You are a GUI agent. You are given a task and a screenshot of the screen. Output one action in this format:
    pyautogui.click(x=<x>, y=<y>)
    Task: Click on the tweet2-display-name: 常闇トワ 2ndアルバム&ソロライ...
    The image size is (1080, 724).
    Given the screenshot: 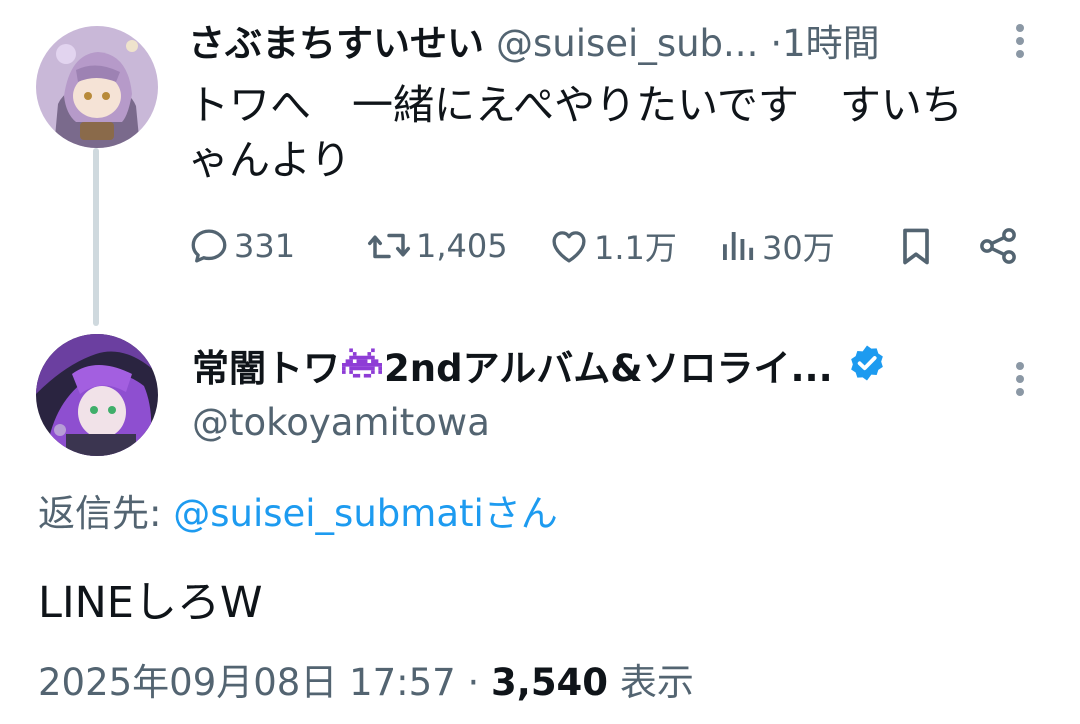 What is the action you would take?
    pyautogui.click(x=587, y=369)
    